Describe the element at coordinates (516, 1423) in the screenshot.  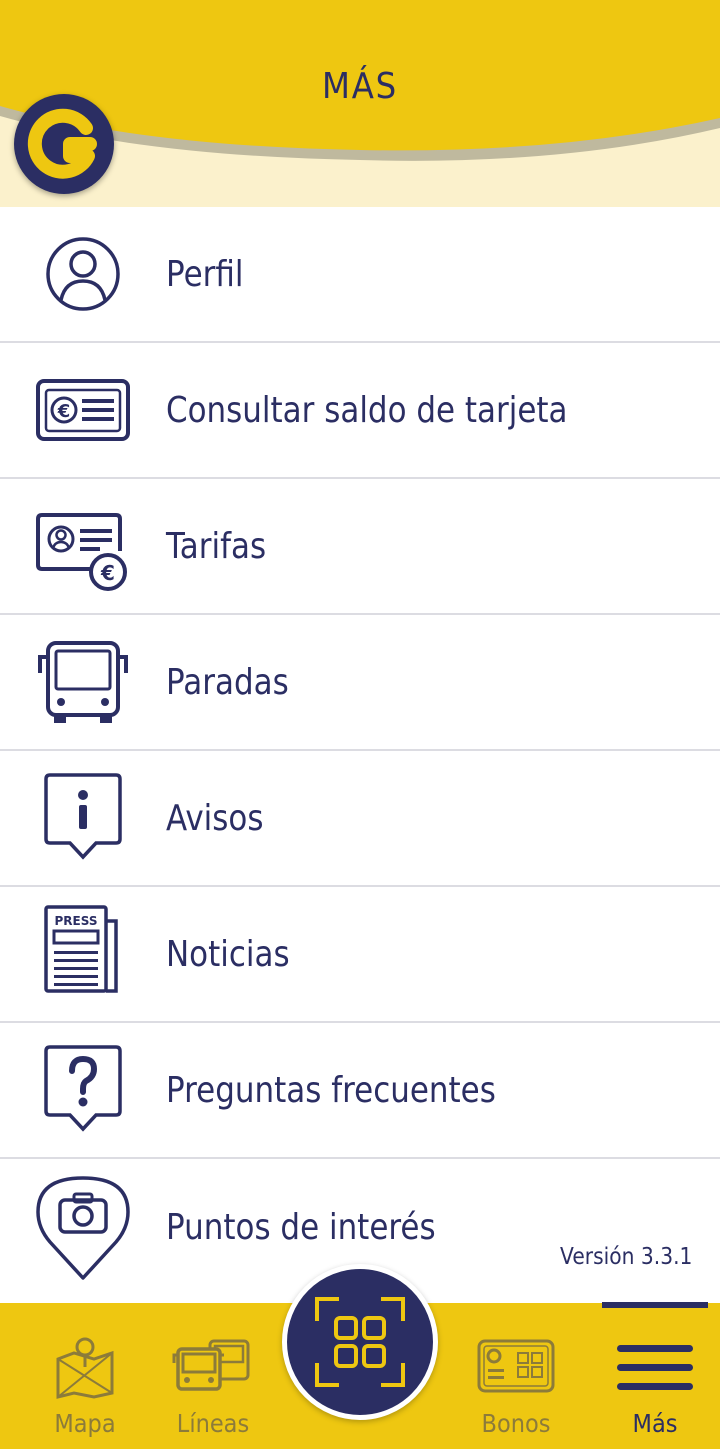
I see `tab-label: Bonos` at that location.